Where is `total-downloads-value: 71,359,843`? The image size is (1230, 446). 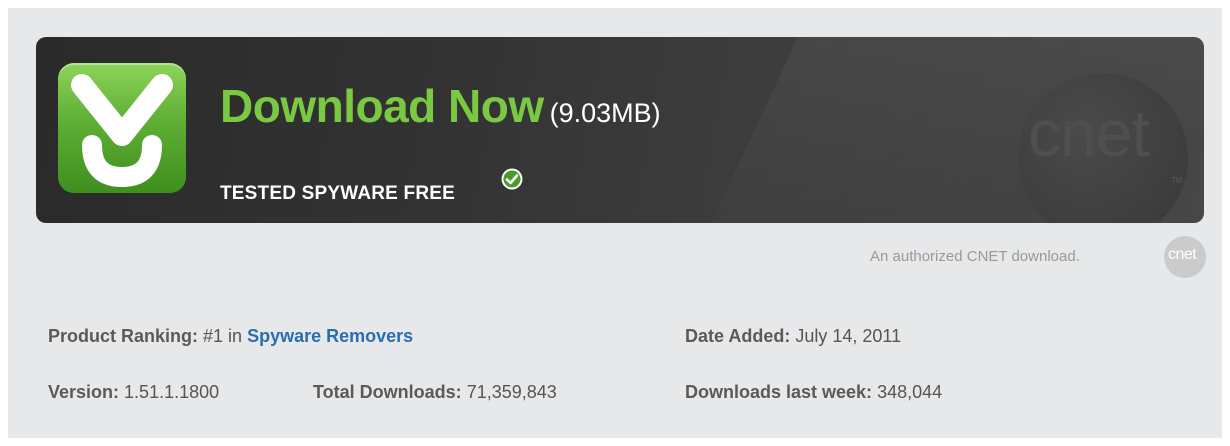 total-downloads-value: 71,359,843 is located at coordinates (511, 392).